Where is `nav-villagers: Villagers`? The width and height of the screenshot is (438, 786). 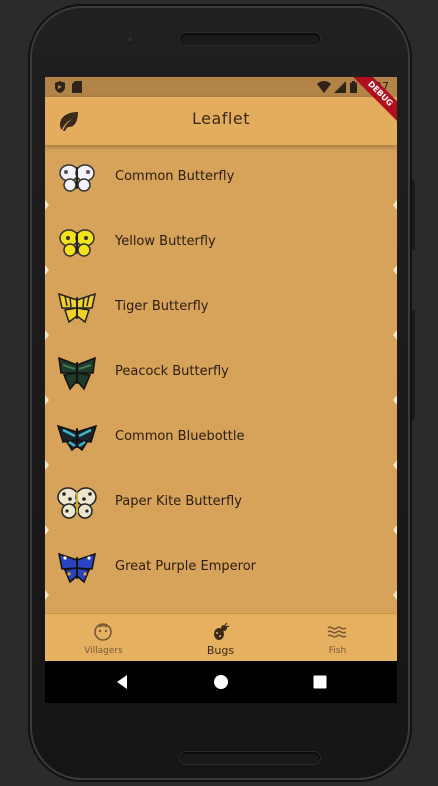
nav-villagers: Villagers is located at coordinates (103, 638).